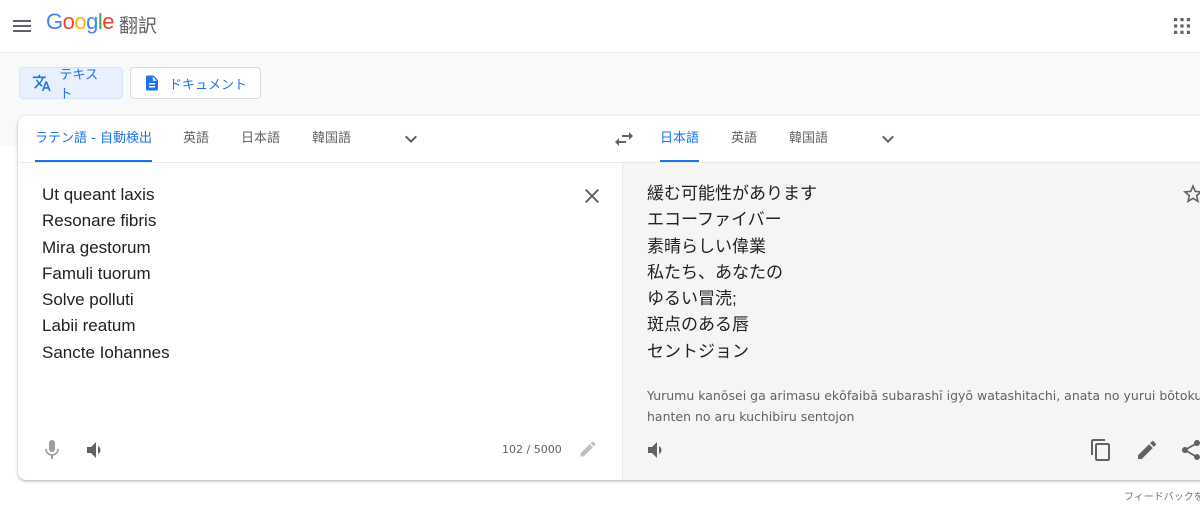 The image size is (1200, 508). Describe the element at coordinates (706, 246) in the screenshot. I see `translation-line: 素晴らしい偉業` at that location.